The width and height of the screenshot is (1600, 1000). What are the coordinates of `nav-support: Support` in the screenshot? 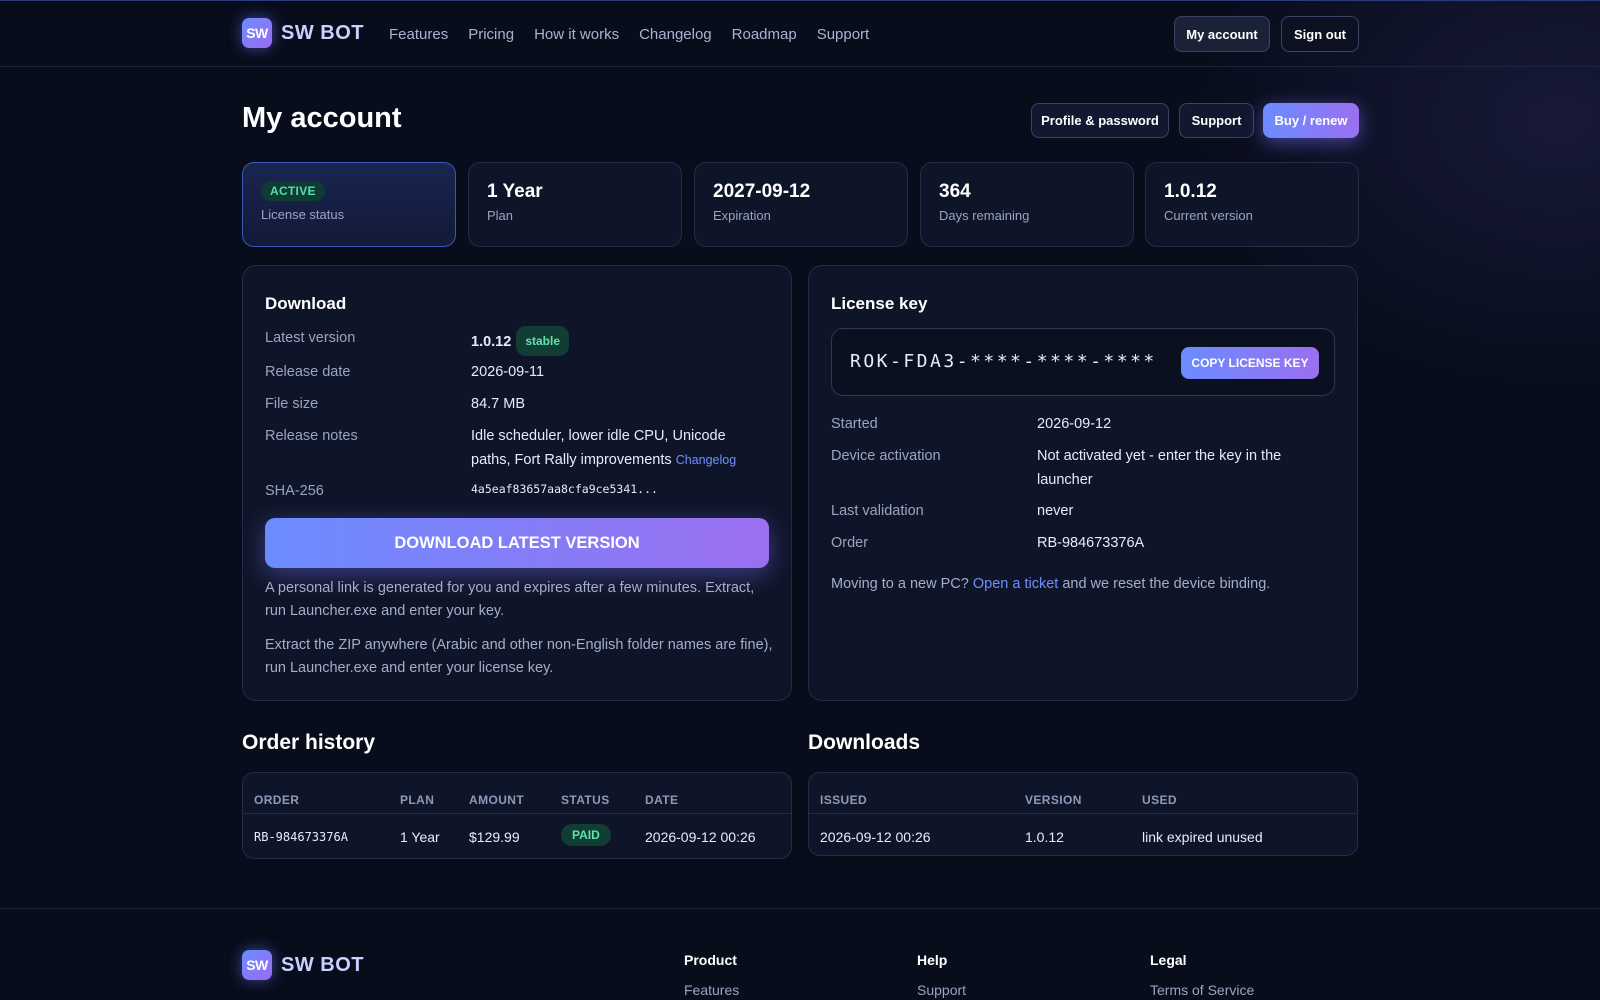 It's located at (843, 34).